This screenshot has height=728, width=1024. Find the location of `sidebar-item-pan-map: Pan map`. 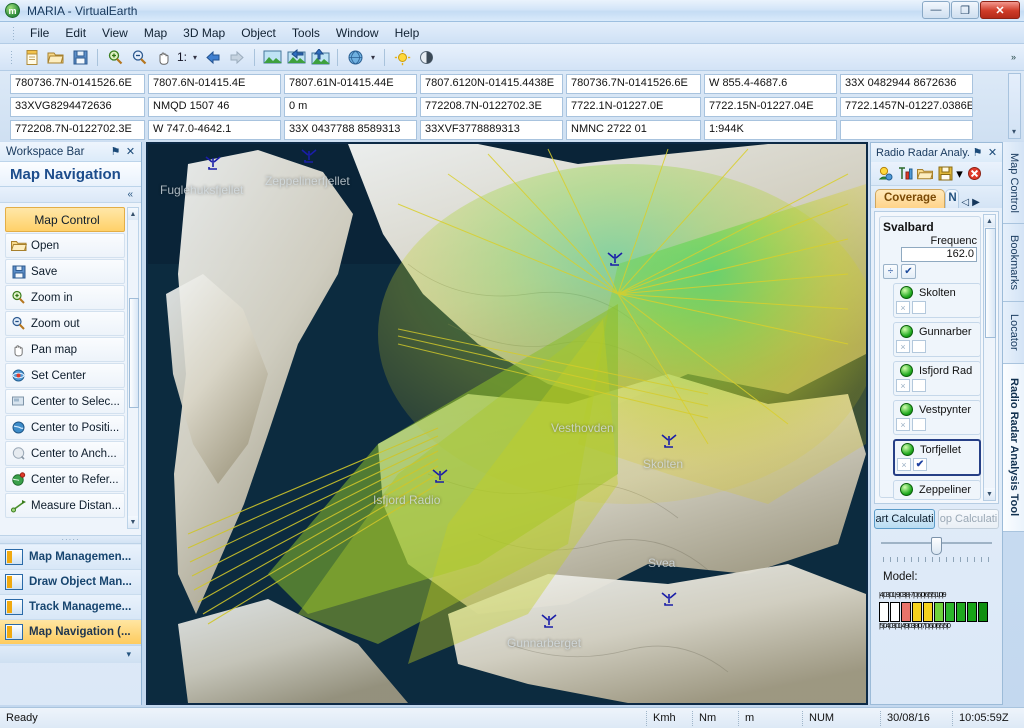

sidebar-item-pan-map: Pan map is located at coordinates (65, 349).